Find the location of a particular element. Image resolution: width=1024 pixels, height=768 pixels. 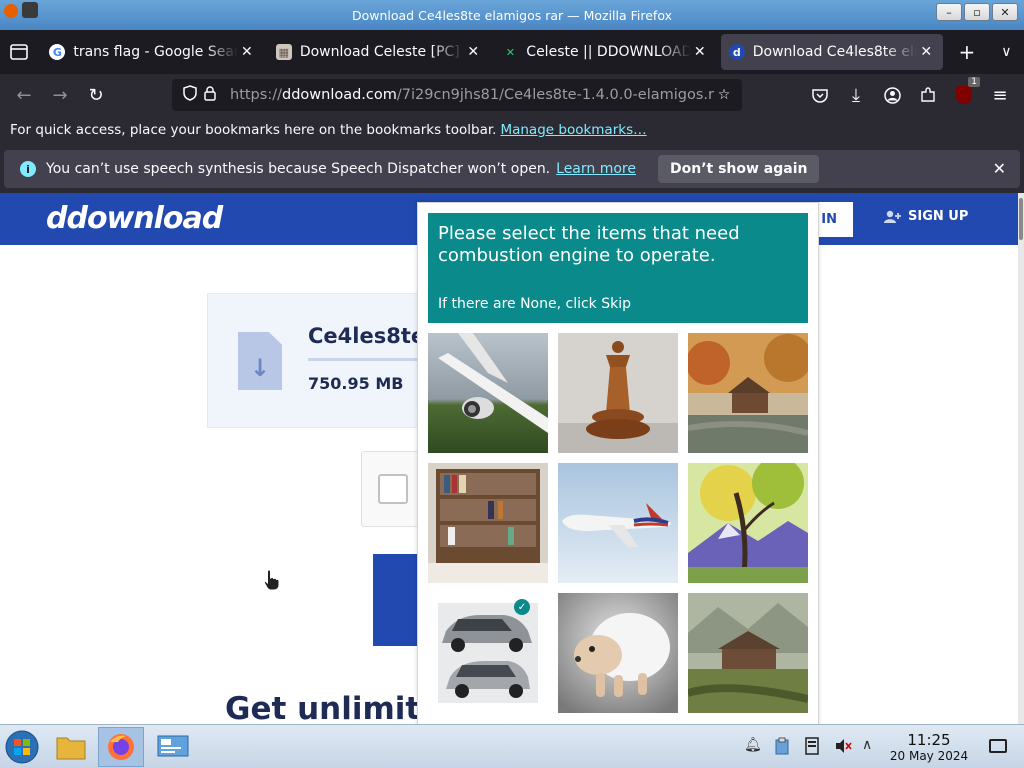

close-icon: ✕ is located at coordinates (999, 168).